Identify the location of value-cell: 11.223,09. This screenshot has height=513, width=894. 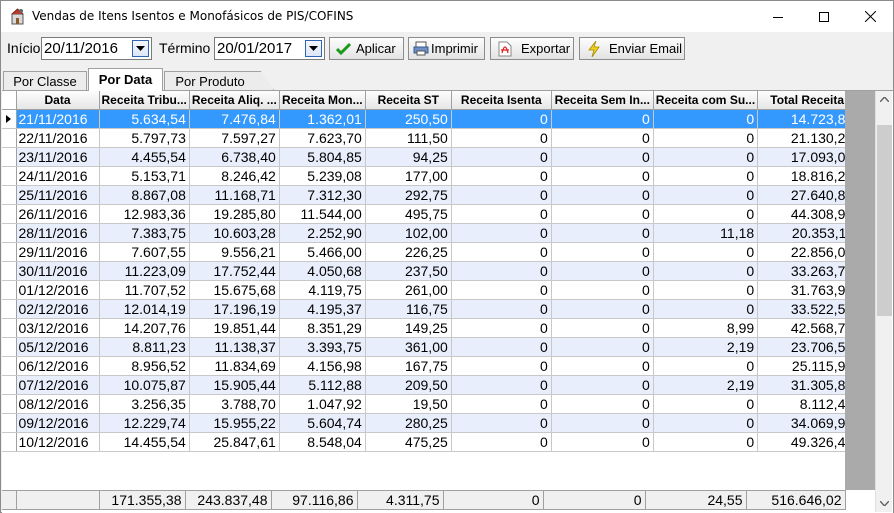
(144, 271).